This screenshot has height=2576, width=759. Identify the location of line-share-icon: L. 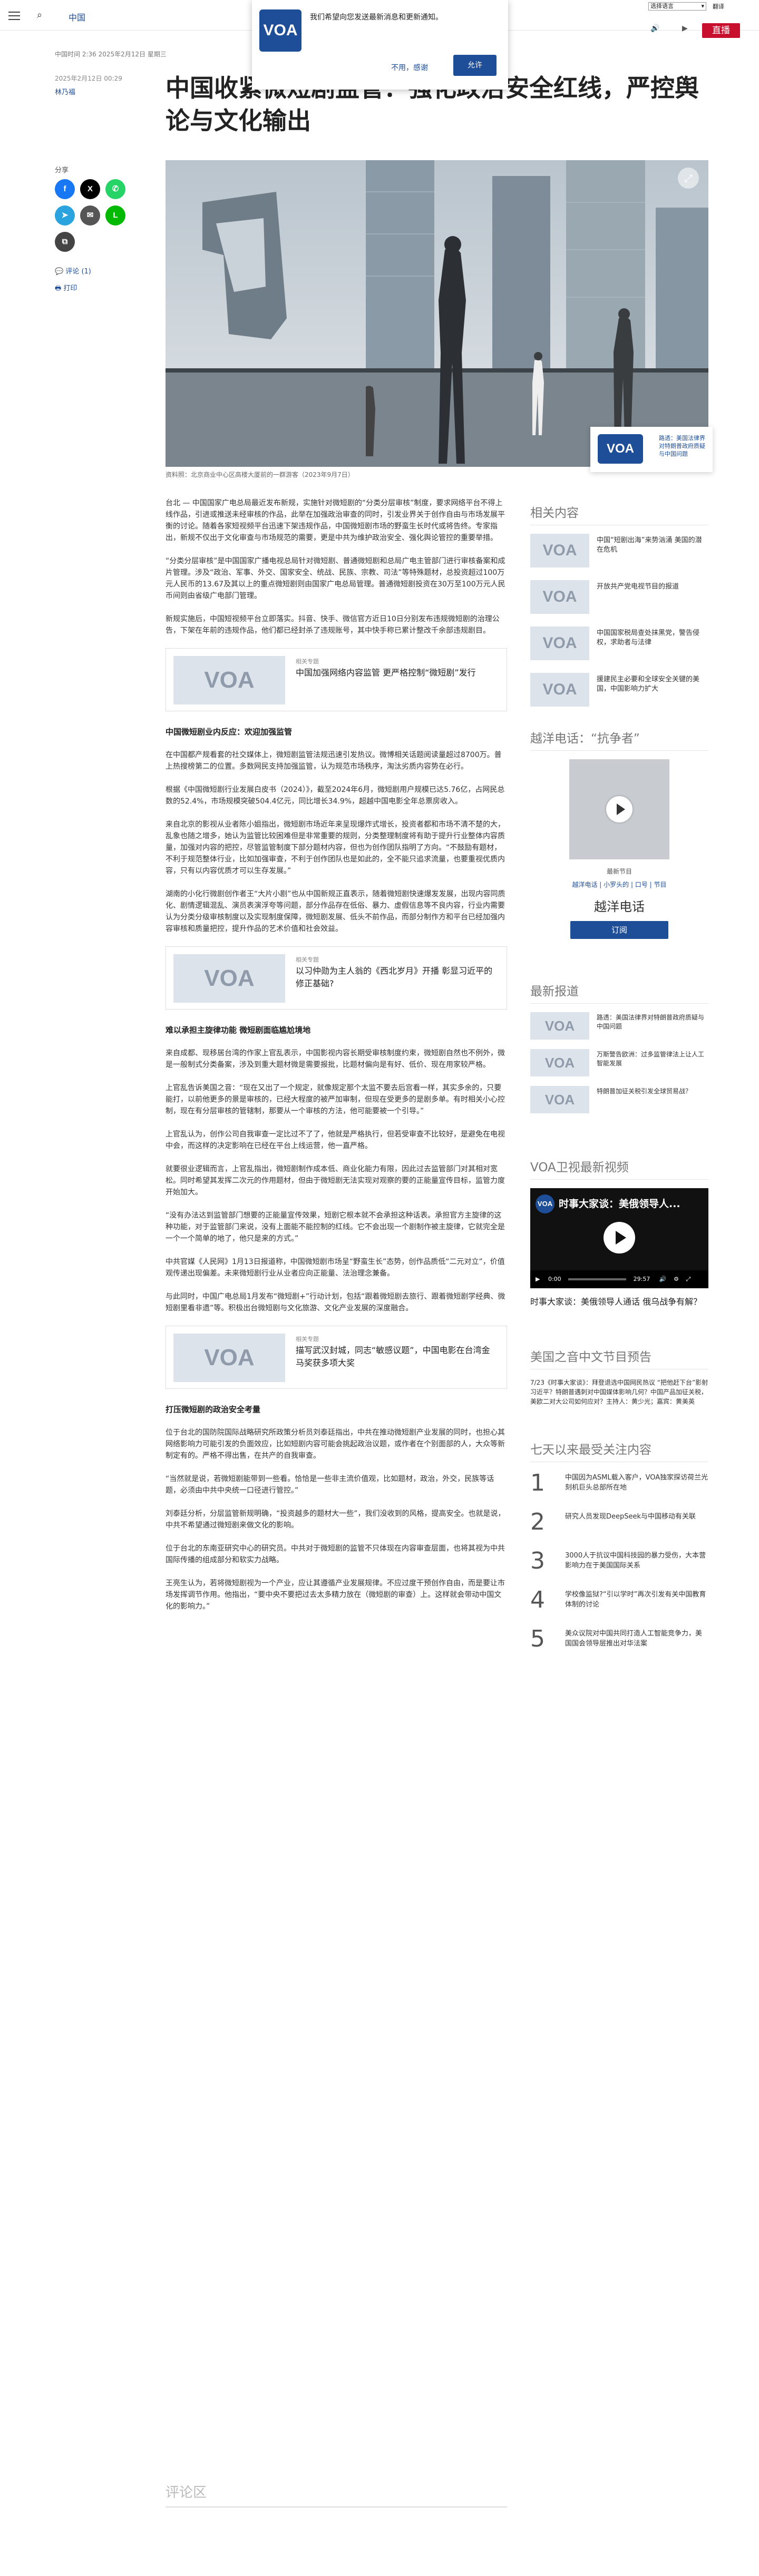
(115, 215).